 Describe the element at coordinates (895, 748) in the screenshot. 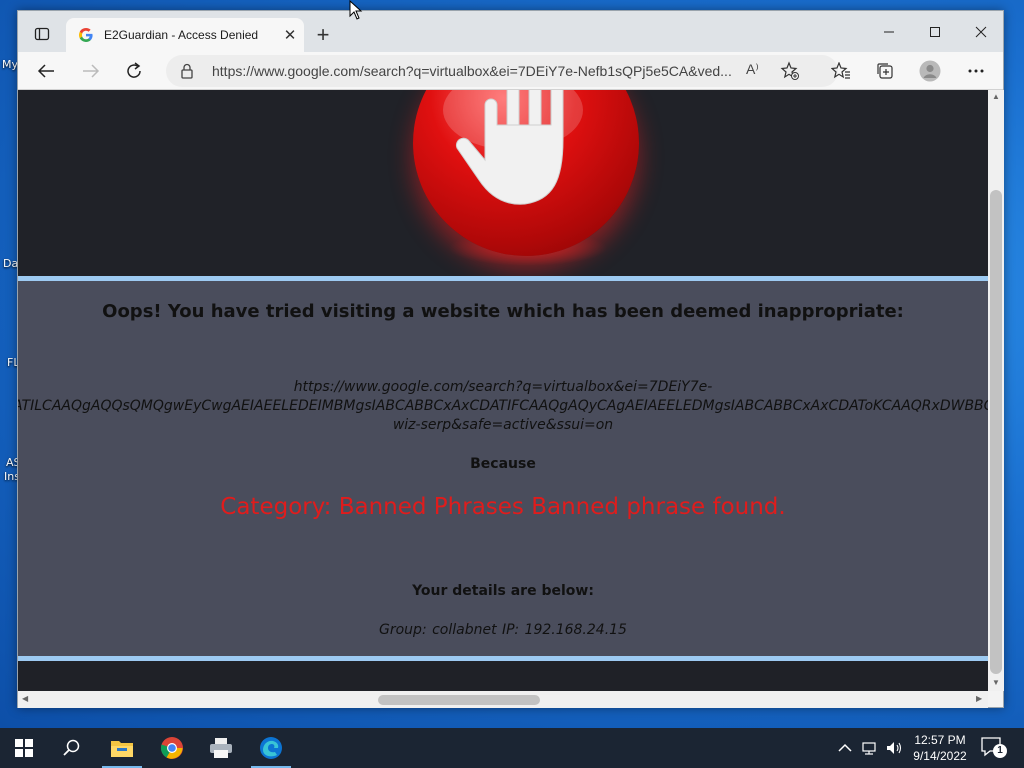

I see `volume-icon` at that location.